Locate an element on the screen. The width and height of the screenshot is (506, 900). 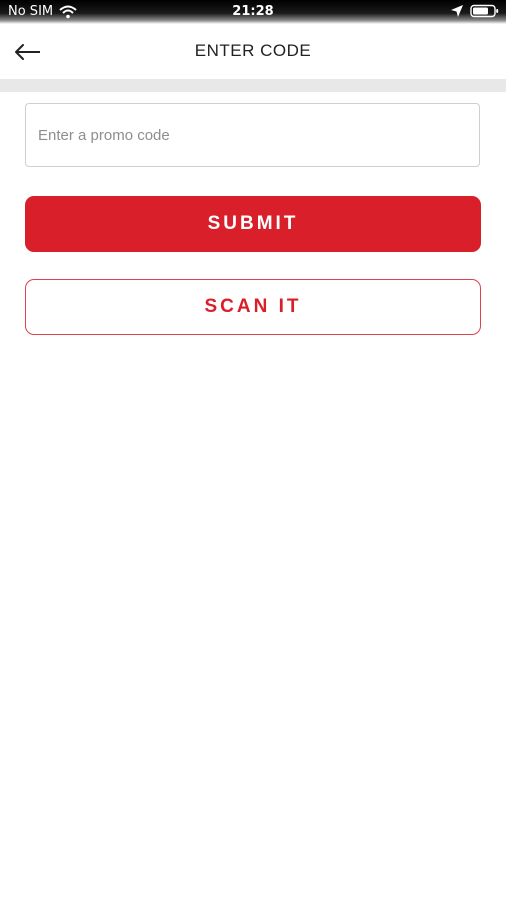
status-icons is located at coordinates (475, 11).